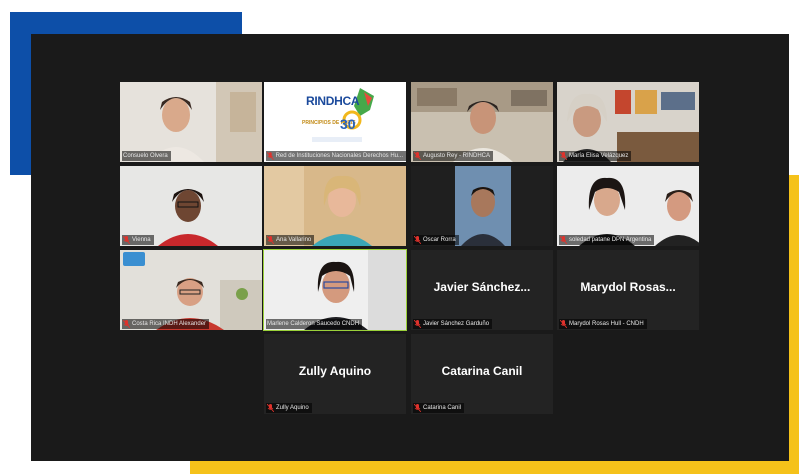 The height and width of the screenshot is (474, 799). Describe the element at coordinates (294, 240) in the screenshot. I see `participant-name: Ana Vallarino` at that location.